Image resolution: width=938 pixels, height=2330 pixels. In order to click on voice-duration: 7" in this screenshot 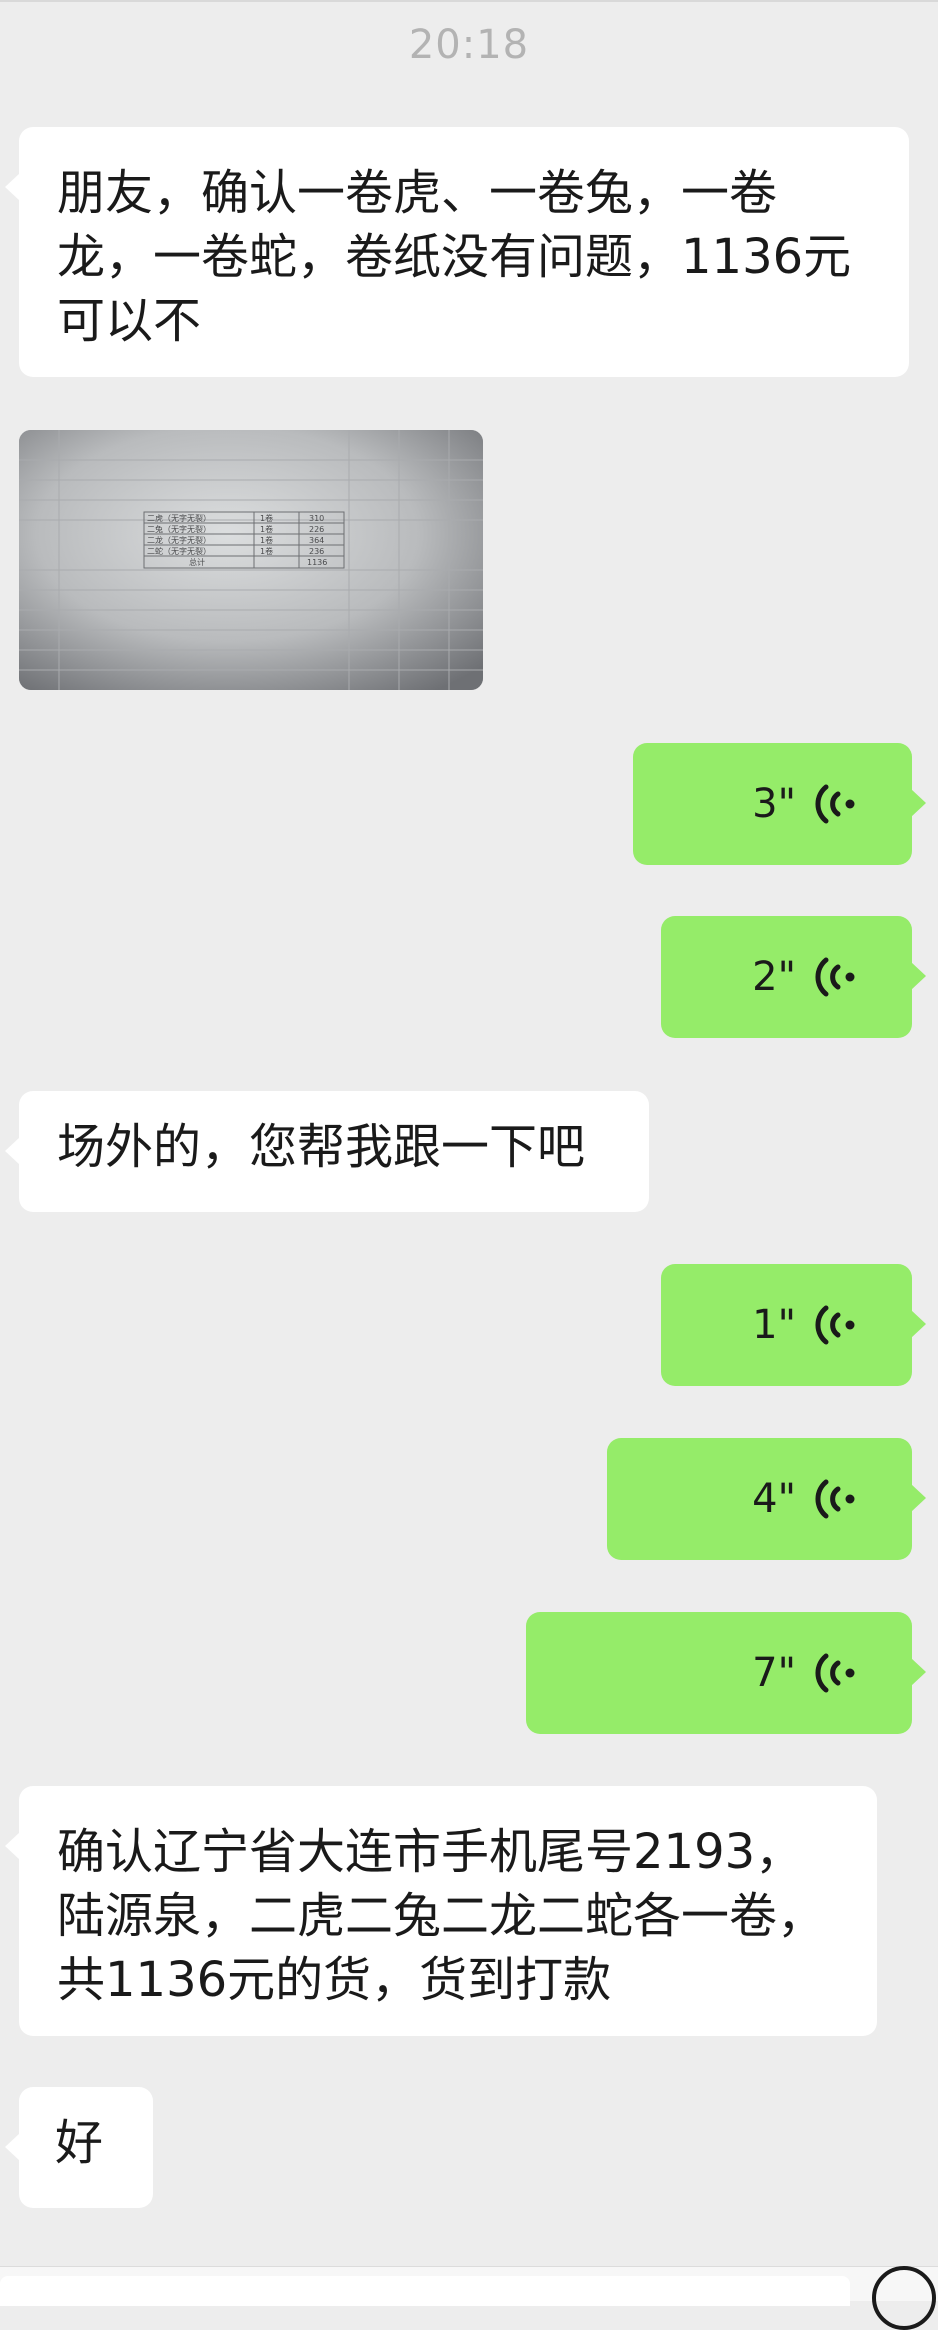, I will do `click(774, 1673)`.